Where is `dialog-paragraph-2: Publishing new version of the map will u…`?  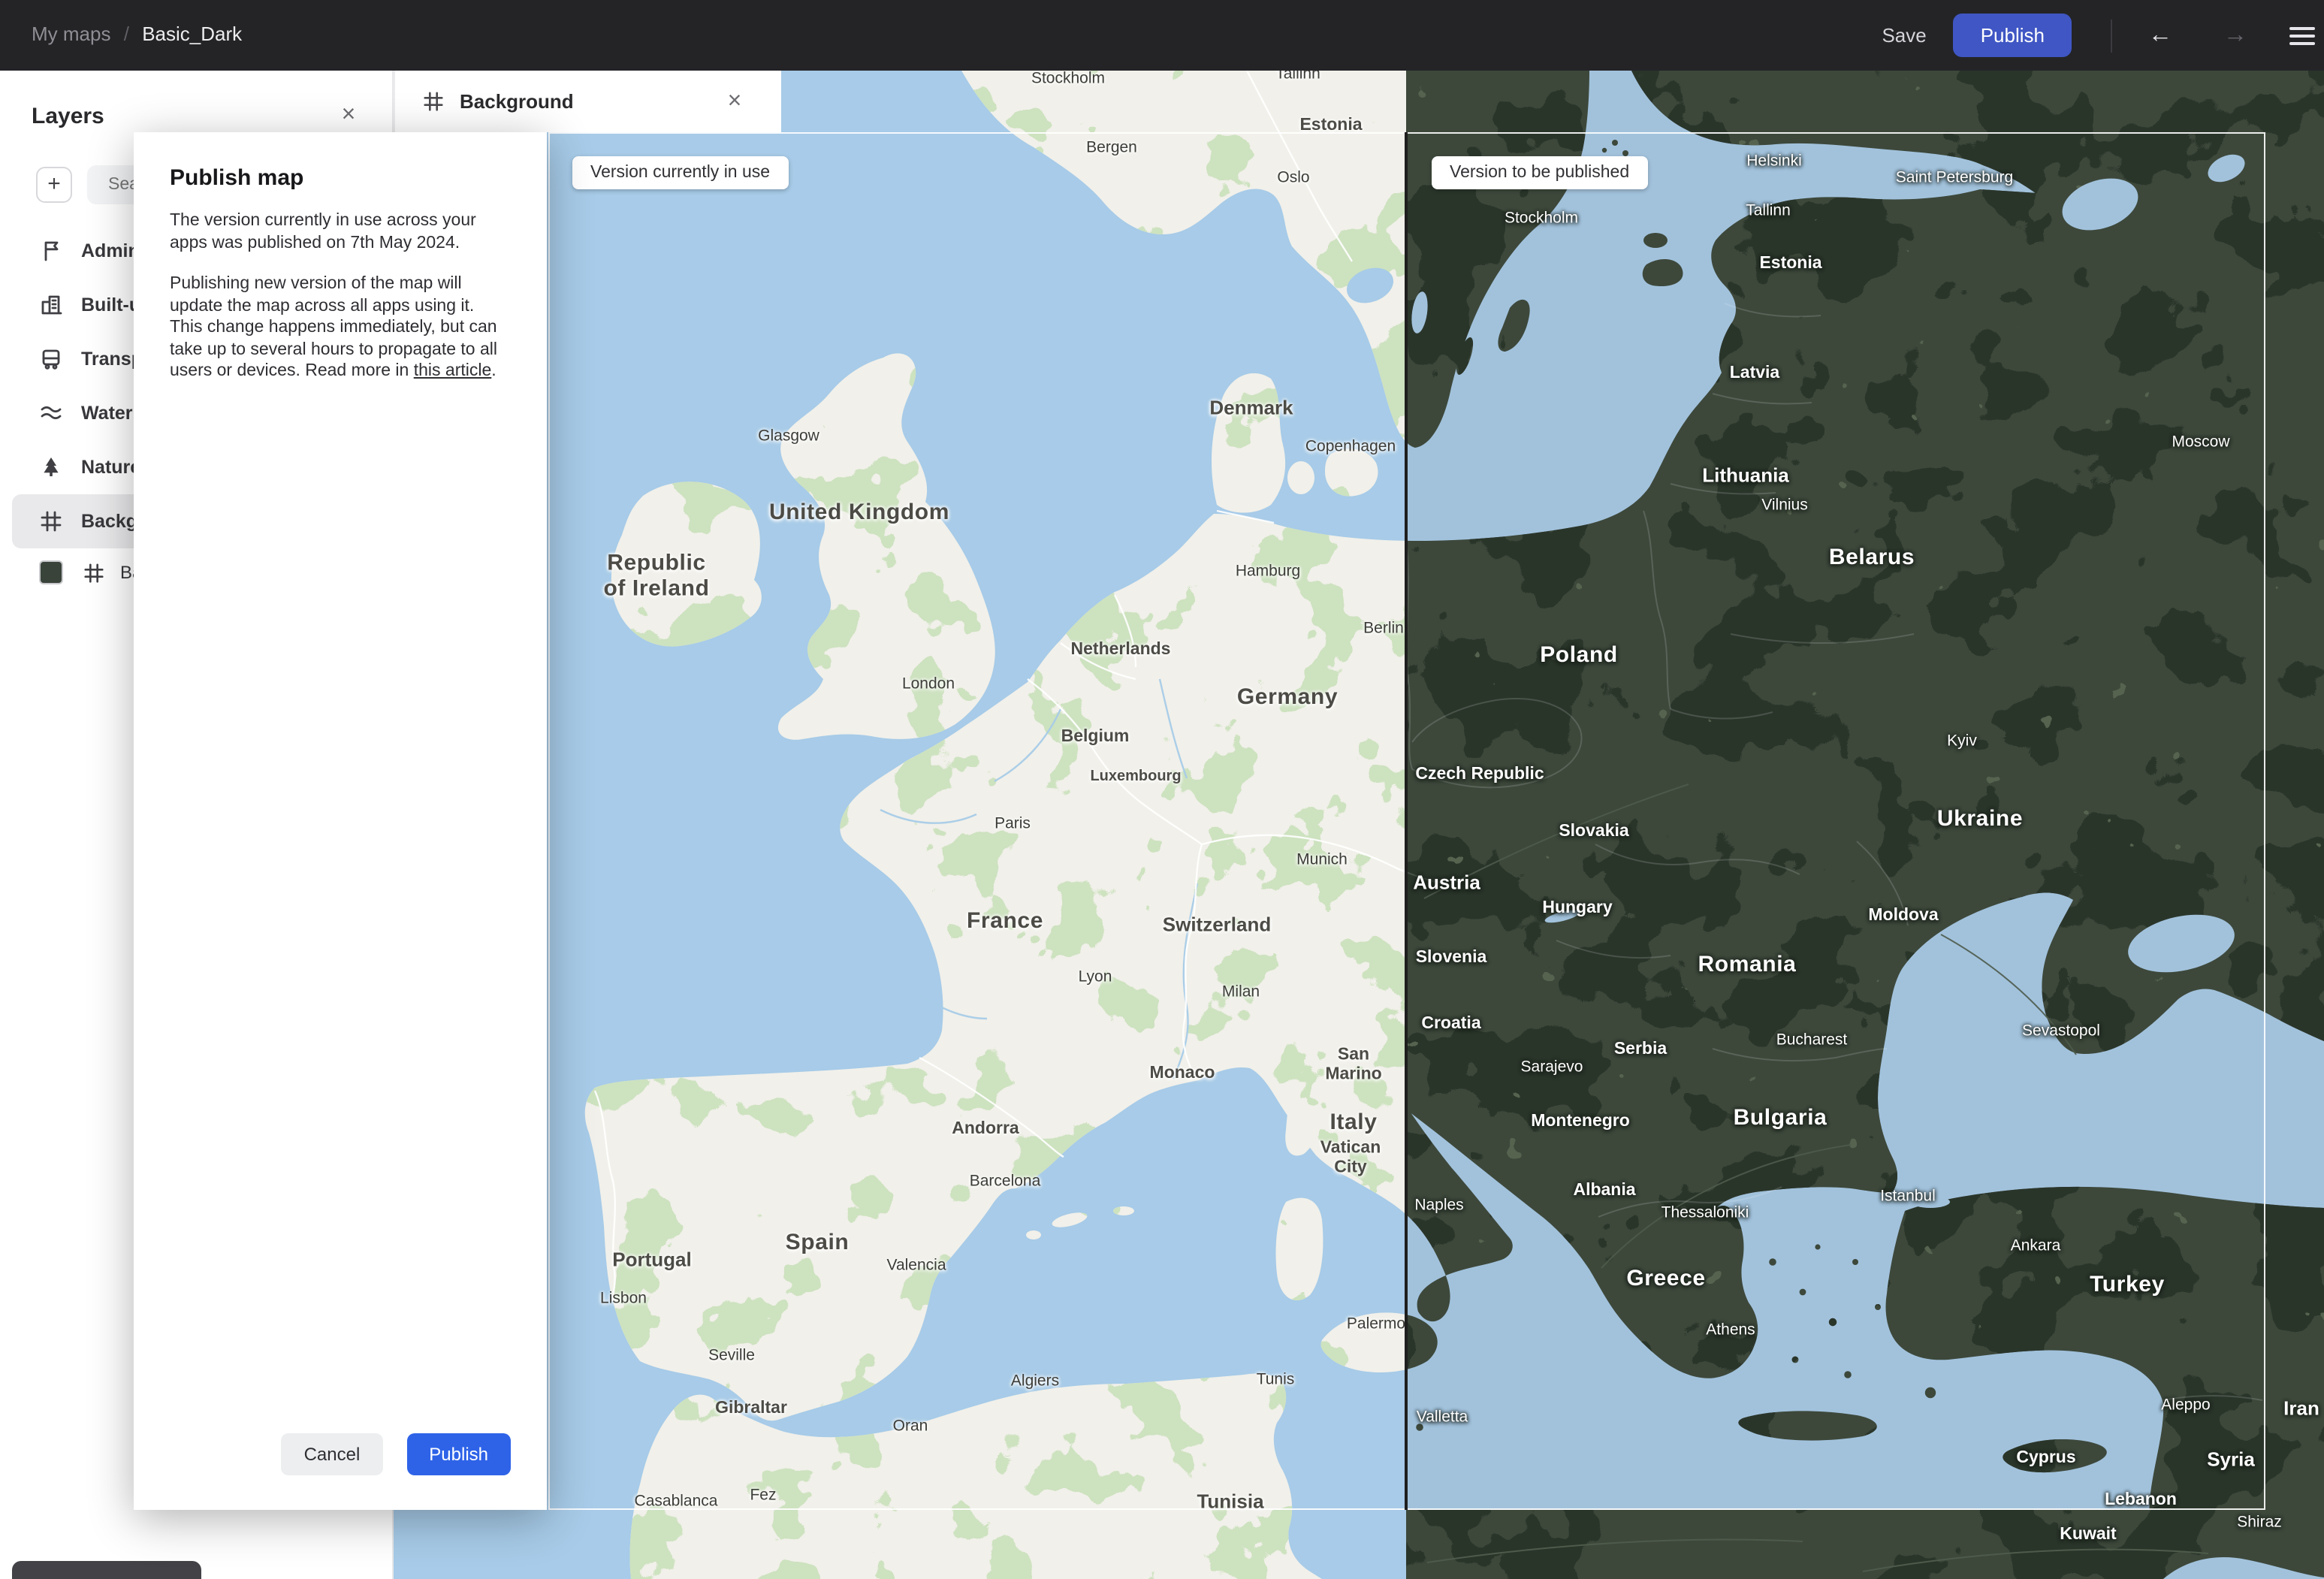
dialog-paragraph-2: Publishing new version of the map will u… is located at coordinates (340, 328).